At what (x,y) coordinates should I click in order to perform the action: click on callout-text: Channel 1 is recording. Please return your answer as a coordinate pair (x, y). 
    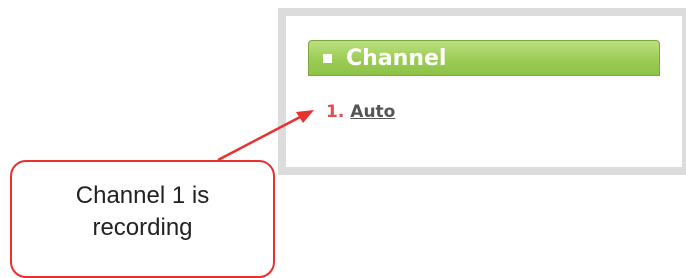
    Looking at the image, I should click on (142, 211).